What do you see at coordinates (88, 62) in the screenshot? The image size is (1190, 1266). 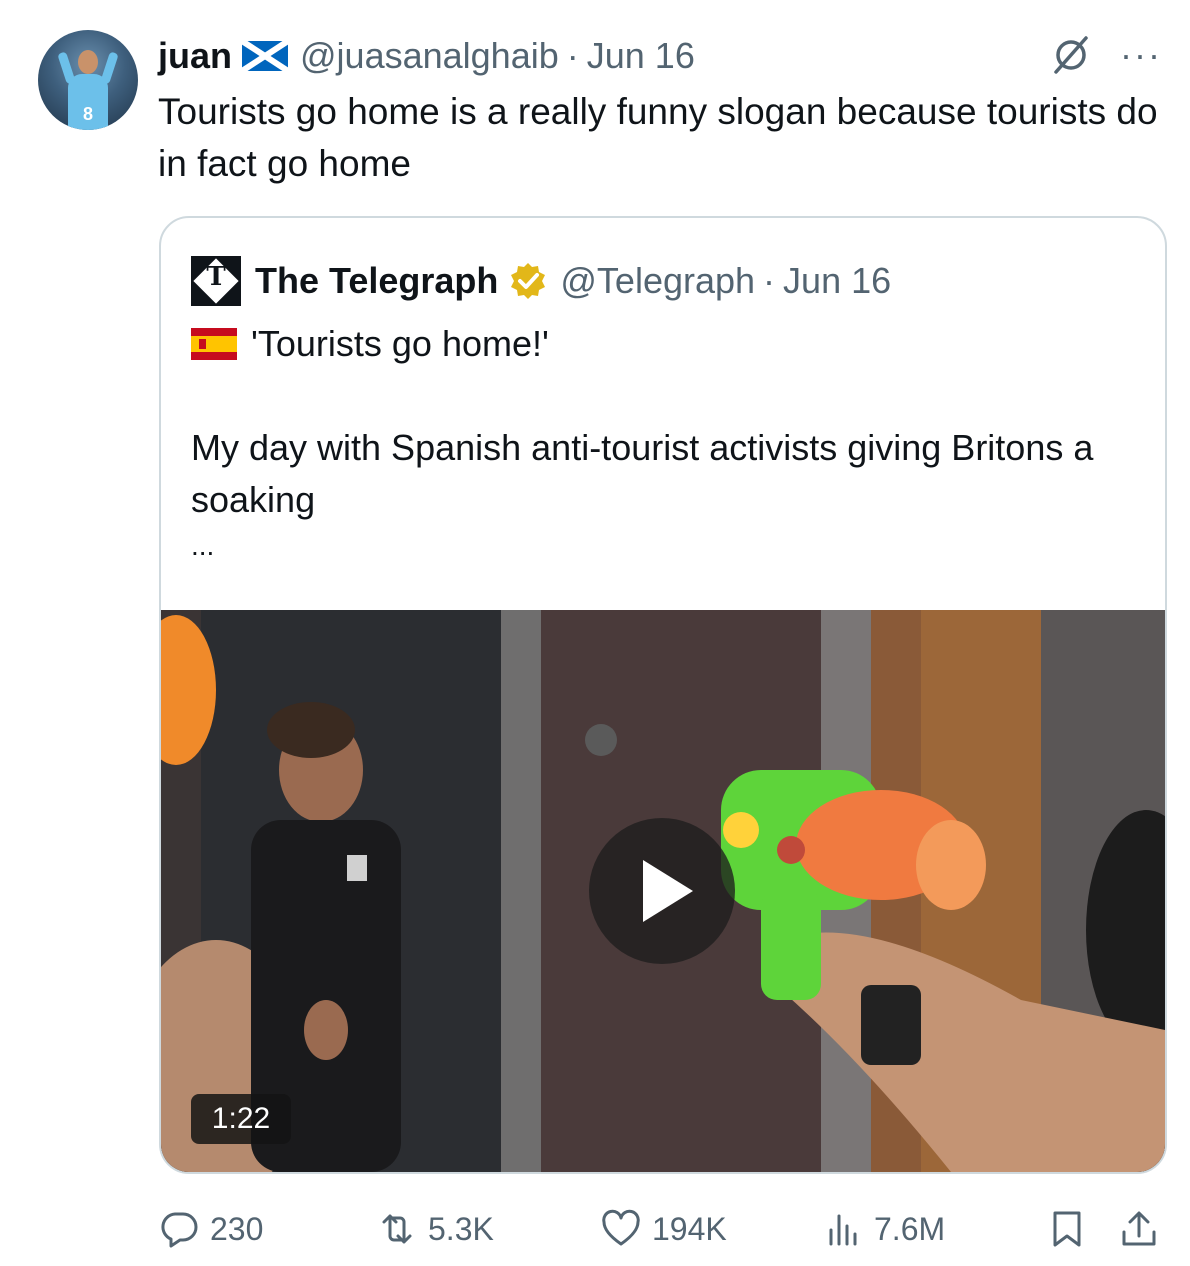 I see `avatar-head` at bounding box center [88, 62].